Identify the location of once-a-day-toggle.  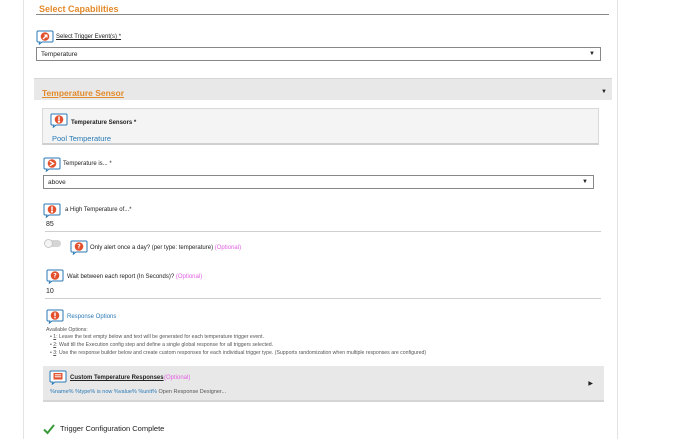
(52, 243).